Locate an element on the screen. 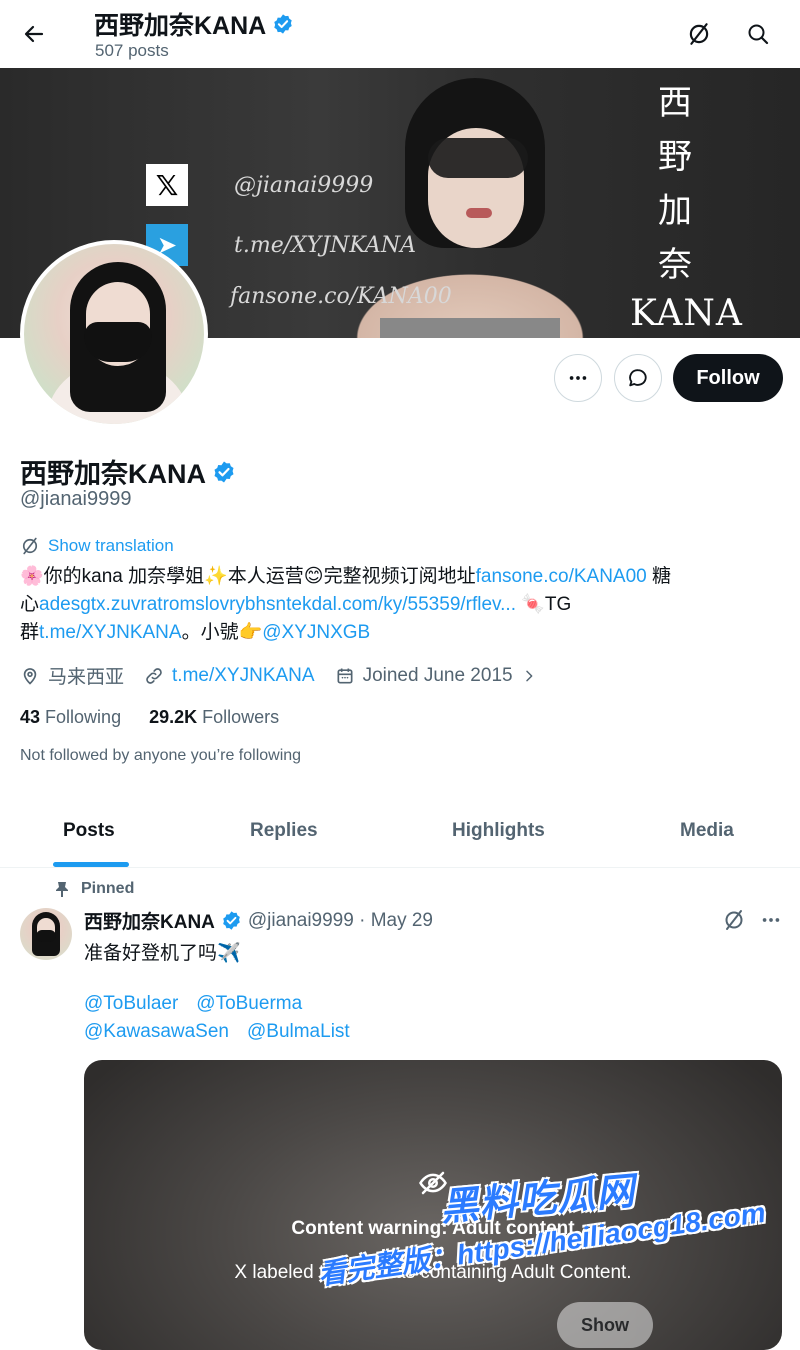 The image size is (800, 1350). joined-text: Joined June 2015 is located at coordinates (437, 675).